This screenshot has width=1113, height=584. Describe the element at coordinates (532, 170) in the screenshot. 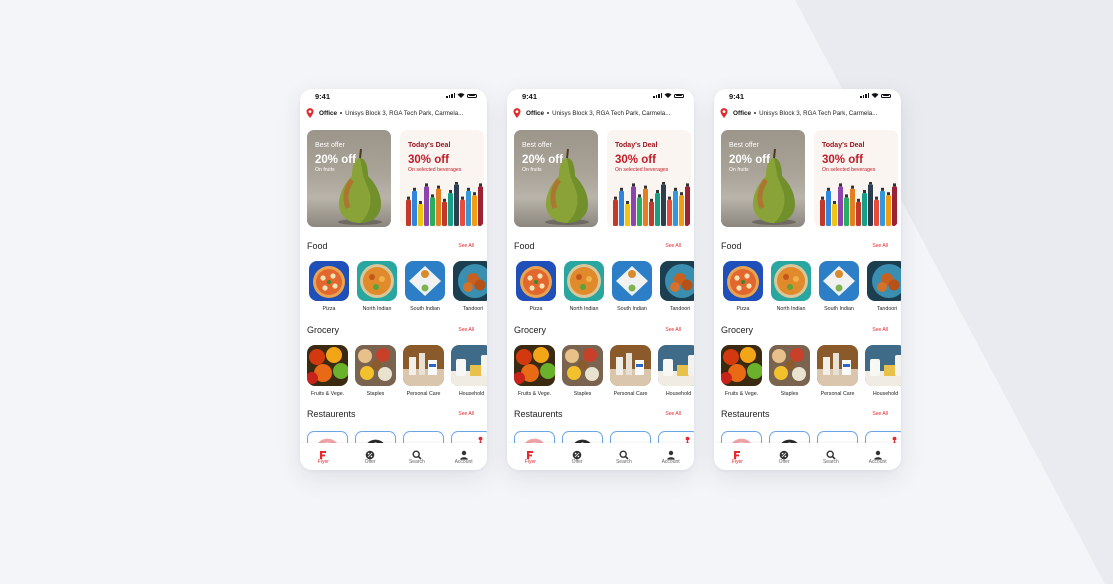

I see `offer-subtitle: On fruits` at that location.